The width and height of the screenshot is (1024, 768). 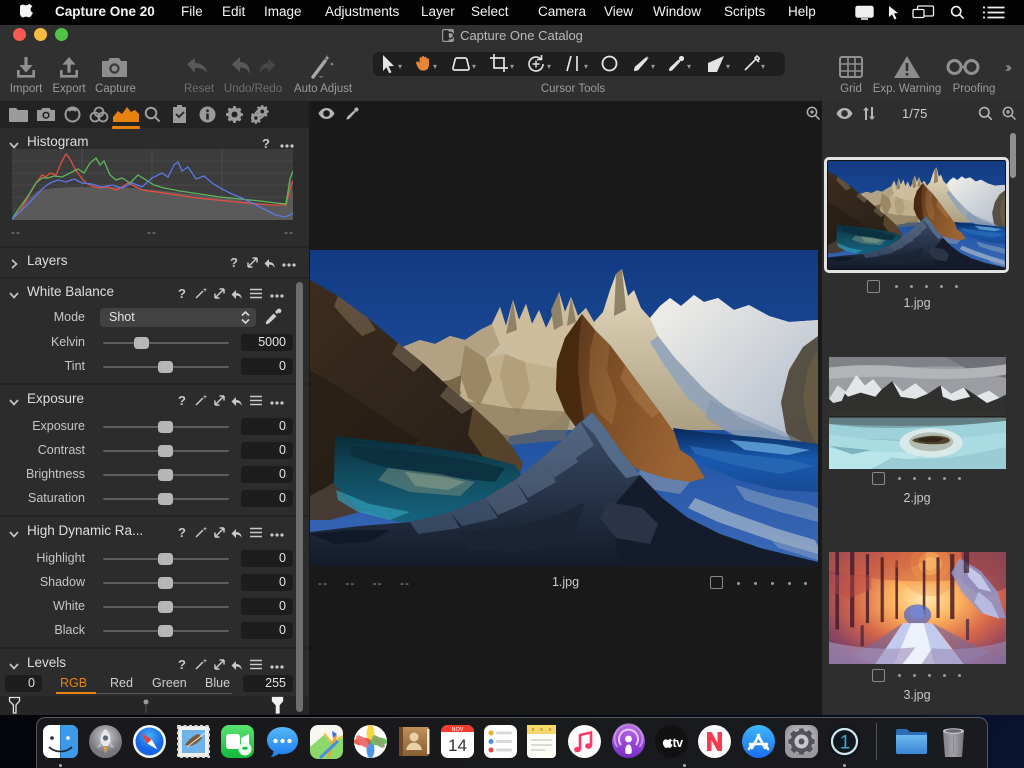 I want to click on svg-text: NOV, so click(x=457, y=730).